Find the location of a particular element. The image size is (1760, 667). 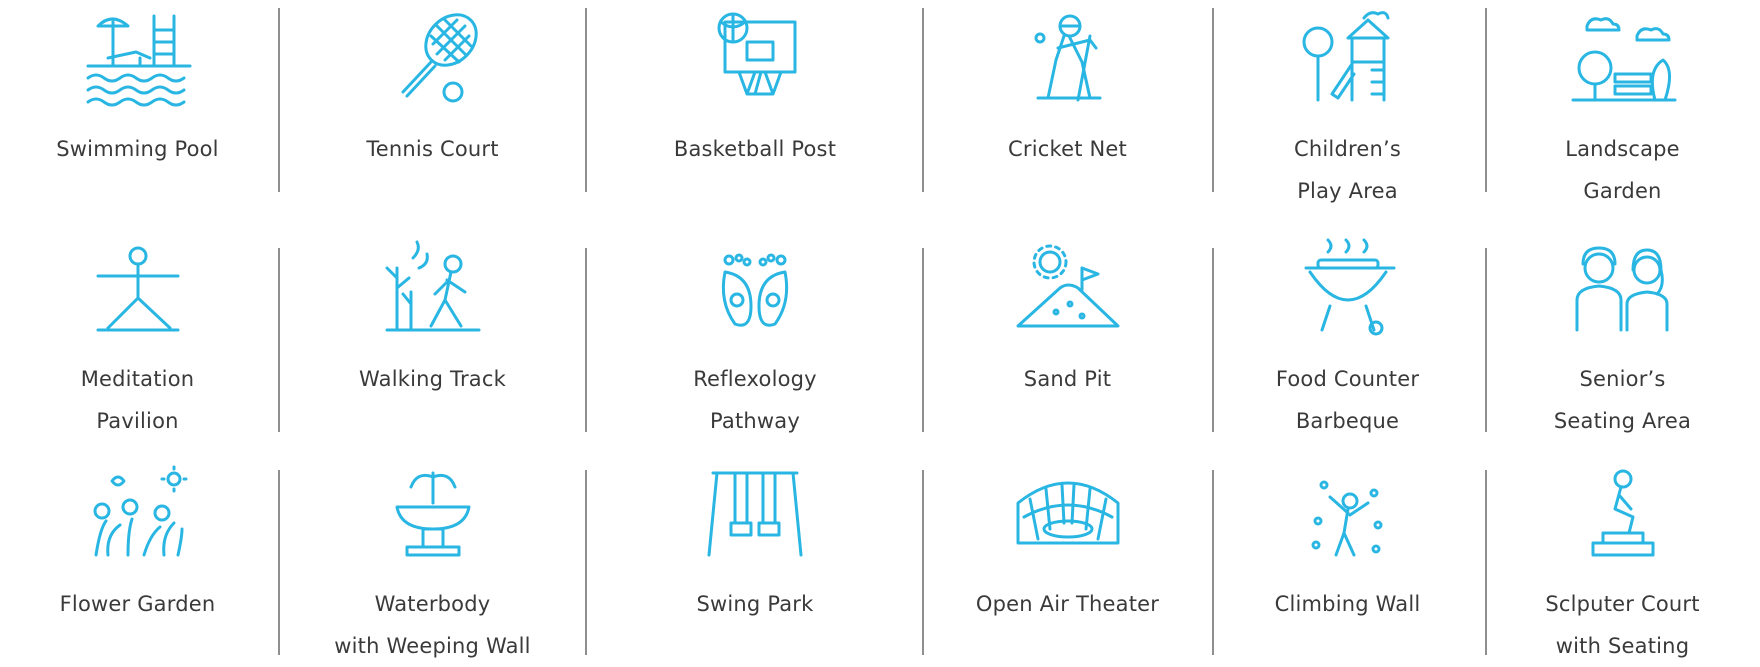

amenity-label-line: Swing Park is located at coordinates (755, 604).